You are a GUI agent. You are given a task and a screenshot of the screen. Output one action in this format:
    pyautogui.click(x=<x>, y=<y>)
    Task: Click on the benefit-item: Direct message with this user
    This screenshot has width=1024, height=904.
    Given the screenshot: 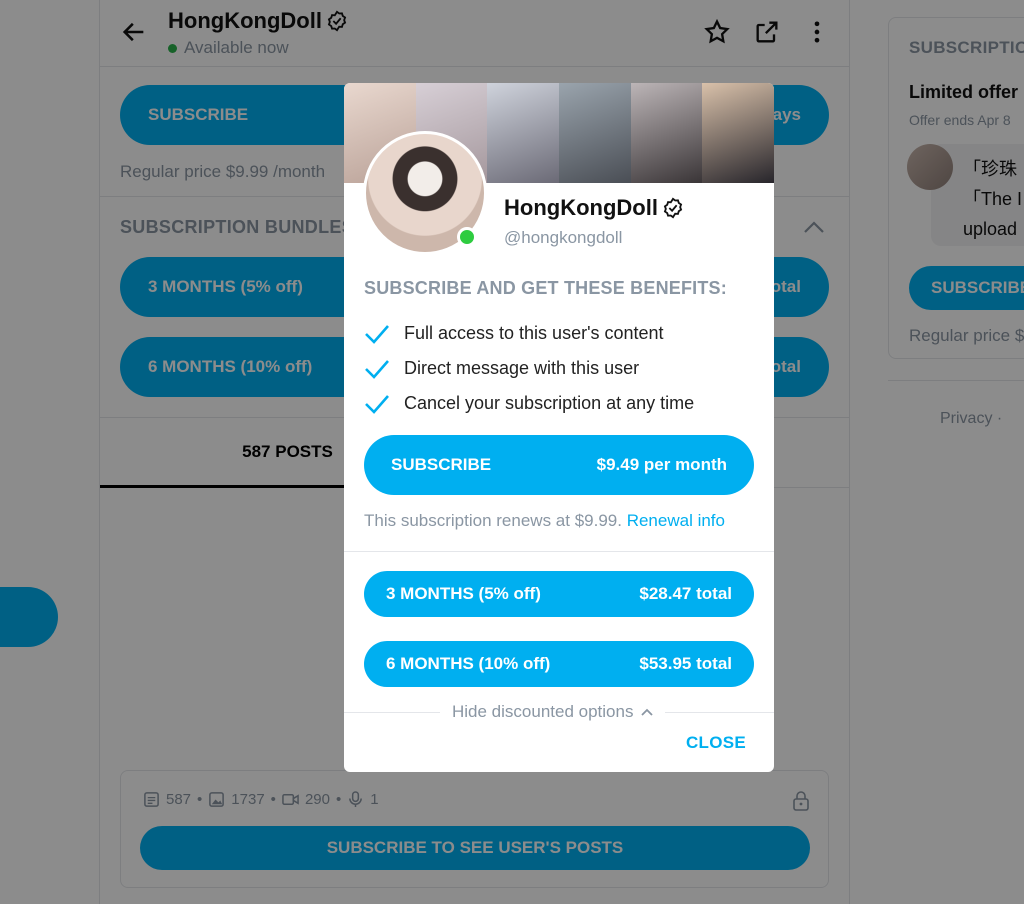 What is the action you would take?
    pyautogui.click(x=529, y=368)
    